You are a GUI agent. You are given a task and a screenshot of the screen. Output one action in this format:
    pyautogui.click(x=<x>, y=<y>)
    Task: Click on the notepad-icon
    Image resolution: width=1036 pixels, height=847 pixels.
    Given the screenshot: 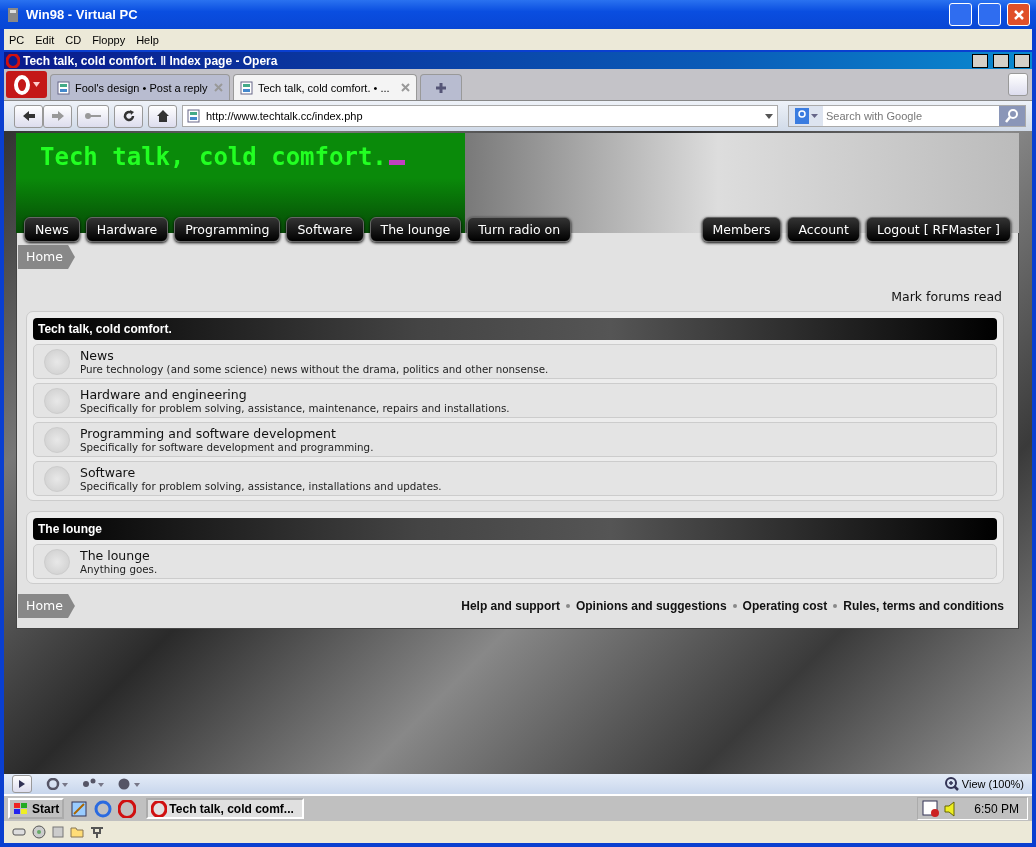 What is the action you would take?
    pyautogui.click(x=79, y=808)
    